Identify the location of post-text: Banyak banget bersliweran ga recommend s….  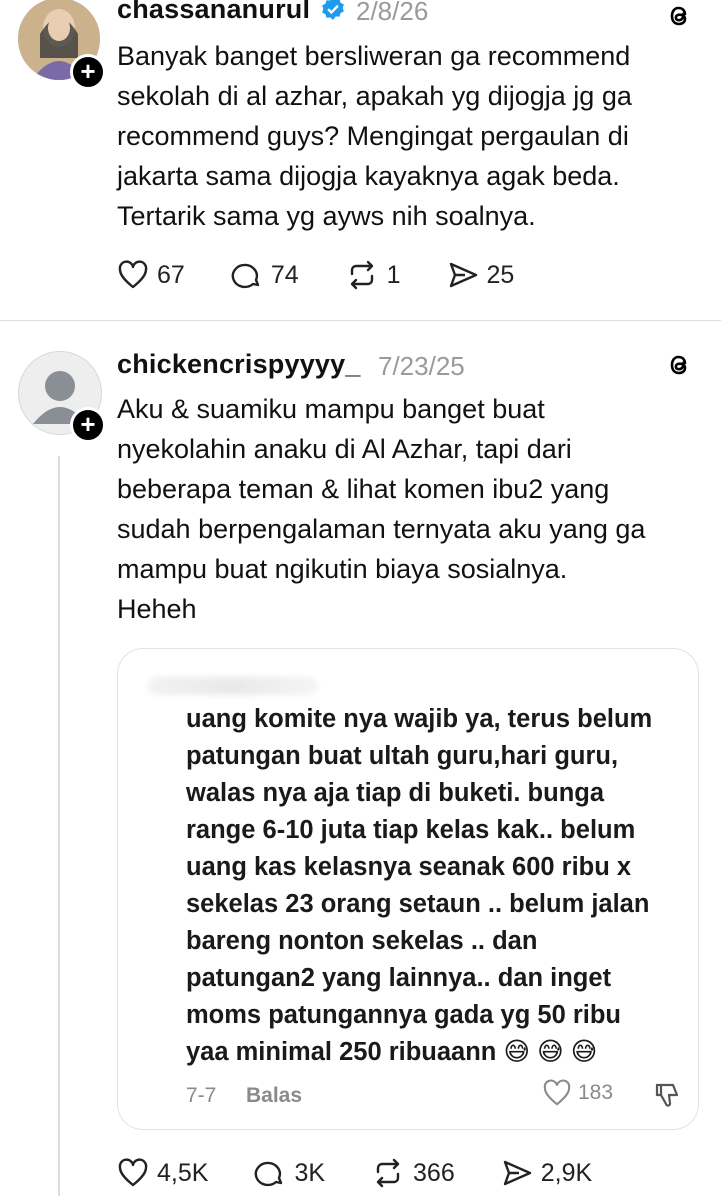
(374, 136).